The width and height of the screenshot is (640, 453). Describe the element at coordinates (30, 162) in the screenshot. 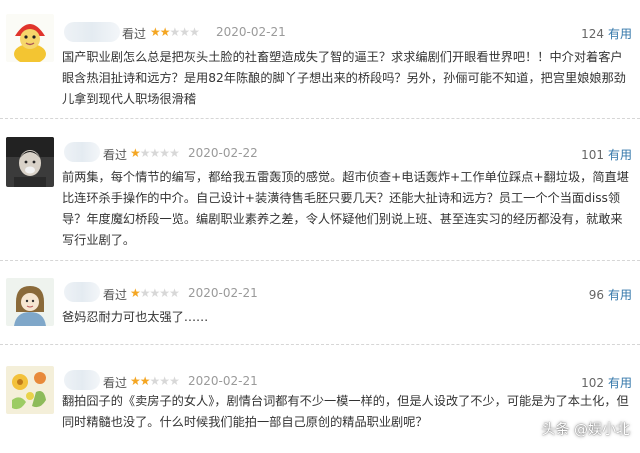

I see `person-photo-avatar-icon` at that location.